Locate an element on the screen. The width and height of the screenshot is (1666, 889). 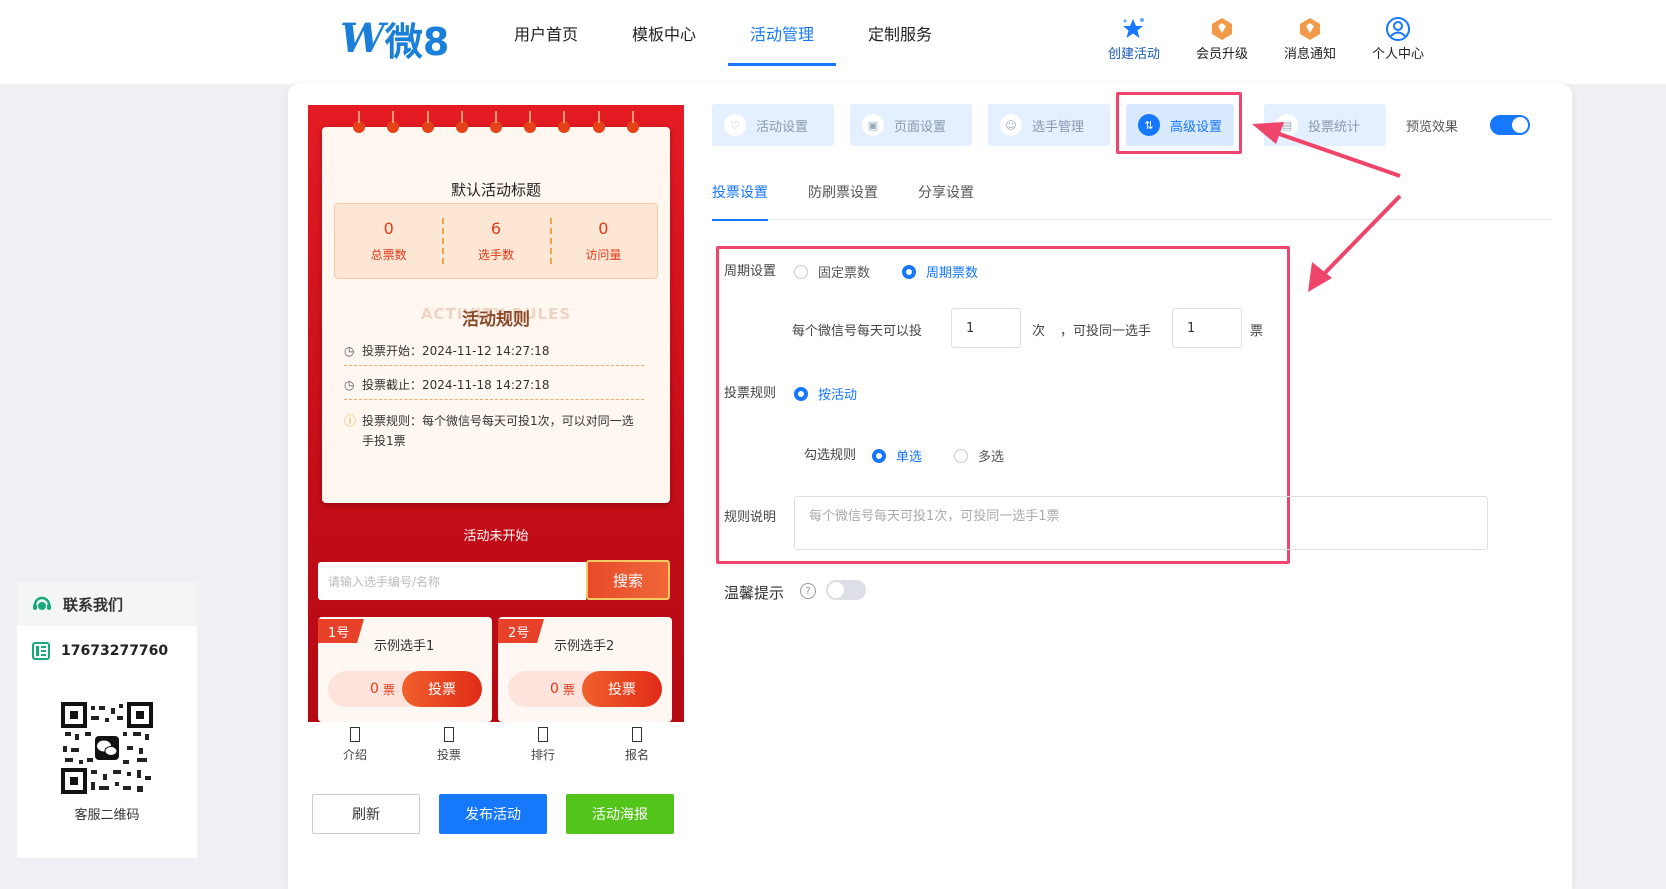
create-activity-button: 创建活动 is located at coordinates (1134, 38).